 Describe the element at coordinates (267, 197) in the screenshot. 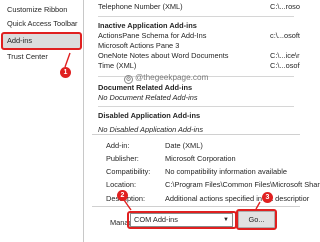

I see `step-badge-3: 3` at that location.